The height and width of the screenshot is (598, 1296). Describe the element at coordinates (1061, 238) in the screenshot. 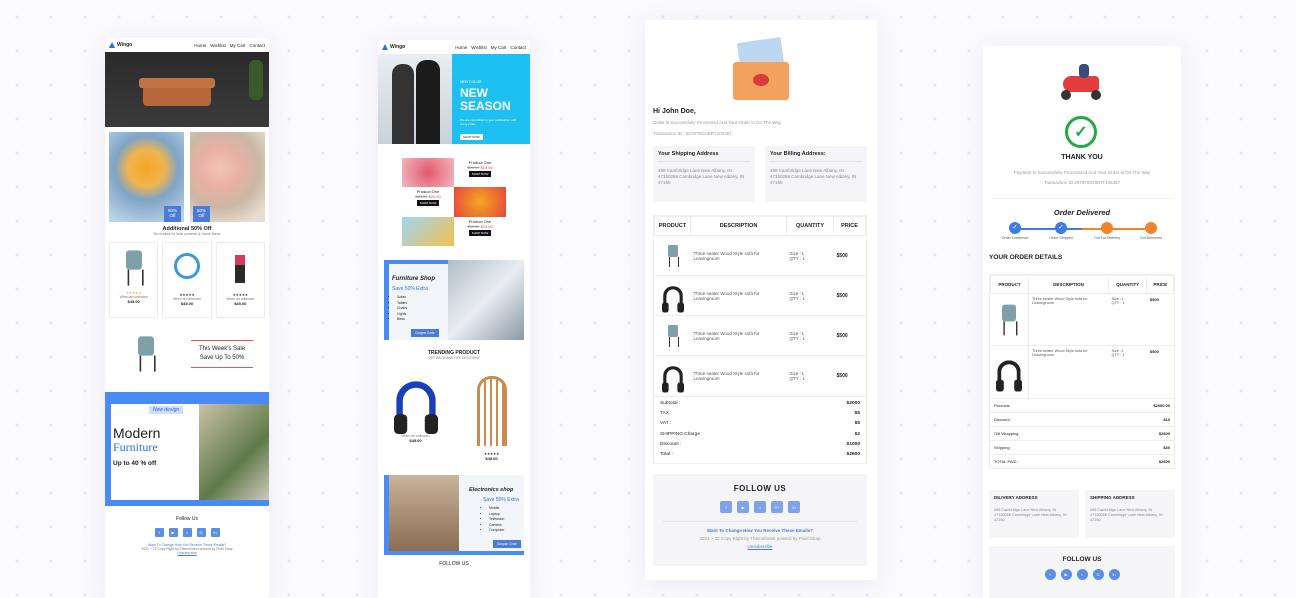

I see `step-label: Order Shipped` at that location.